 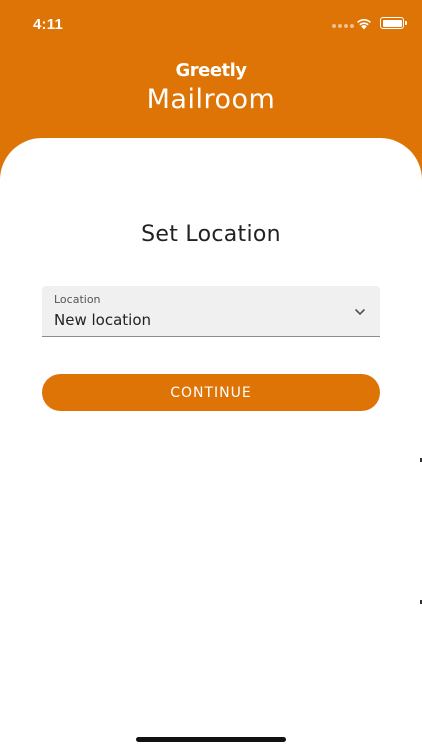 I want to click on location-select-value: New location, so click(x=103, y=320).